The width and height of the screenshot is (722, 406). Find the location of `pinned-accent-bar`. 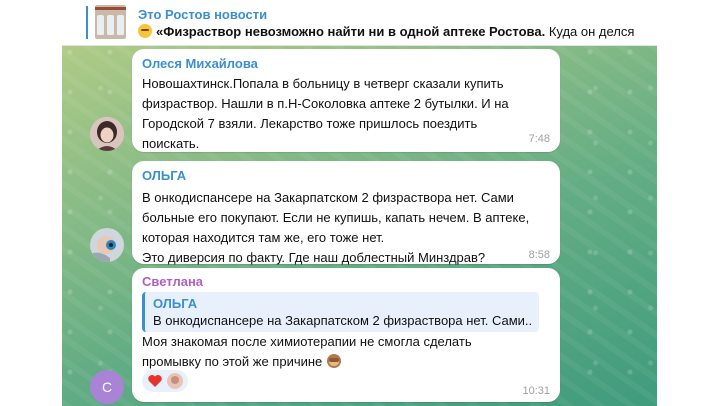

pinned-accent-bar is located at coordinates (87, 22).